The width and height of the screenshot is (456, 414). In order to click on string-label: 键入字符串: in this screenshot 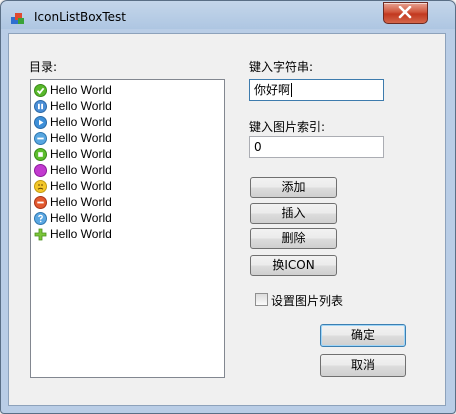, I will do `click(281, 67)`.